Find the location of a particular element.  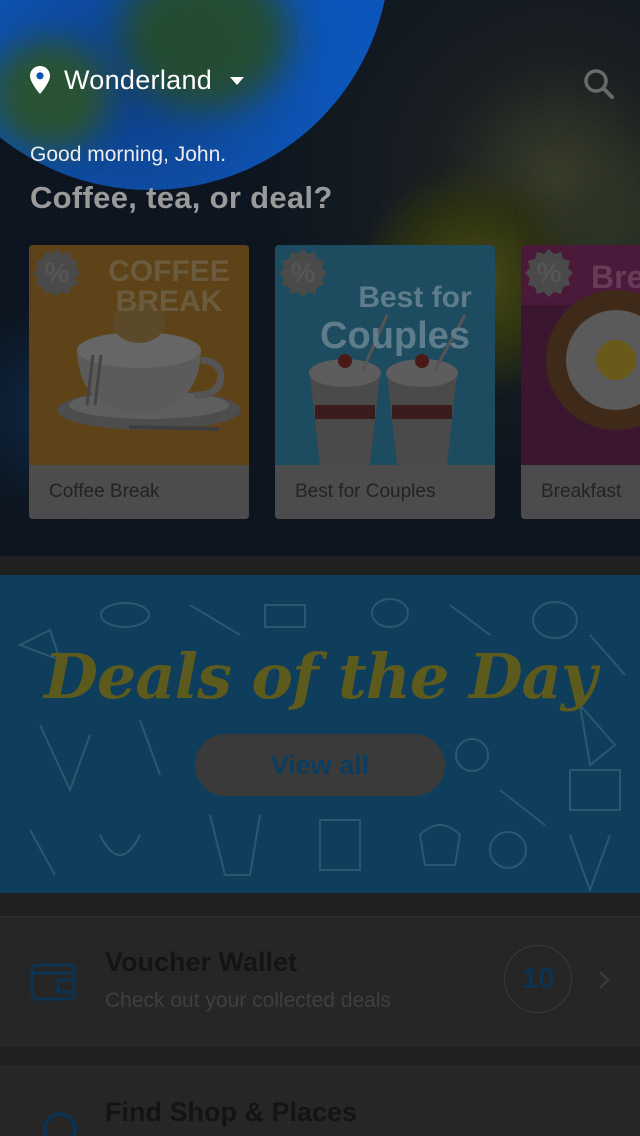

location-selector: Wonderland is located at coordinates (137, 80).